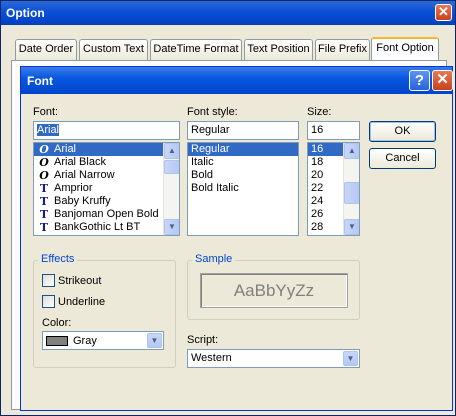  What do you see at coordinates (274, 290) in the screenshot?
I see `sample-preview: AaBbYyZz` at bounding box center [274, 290].